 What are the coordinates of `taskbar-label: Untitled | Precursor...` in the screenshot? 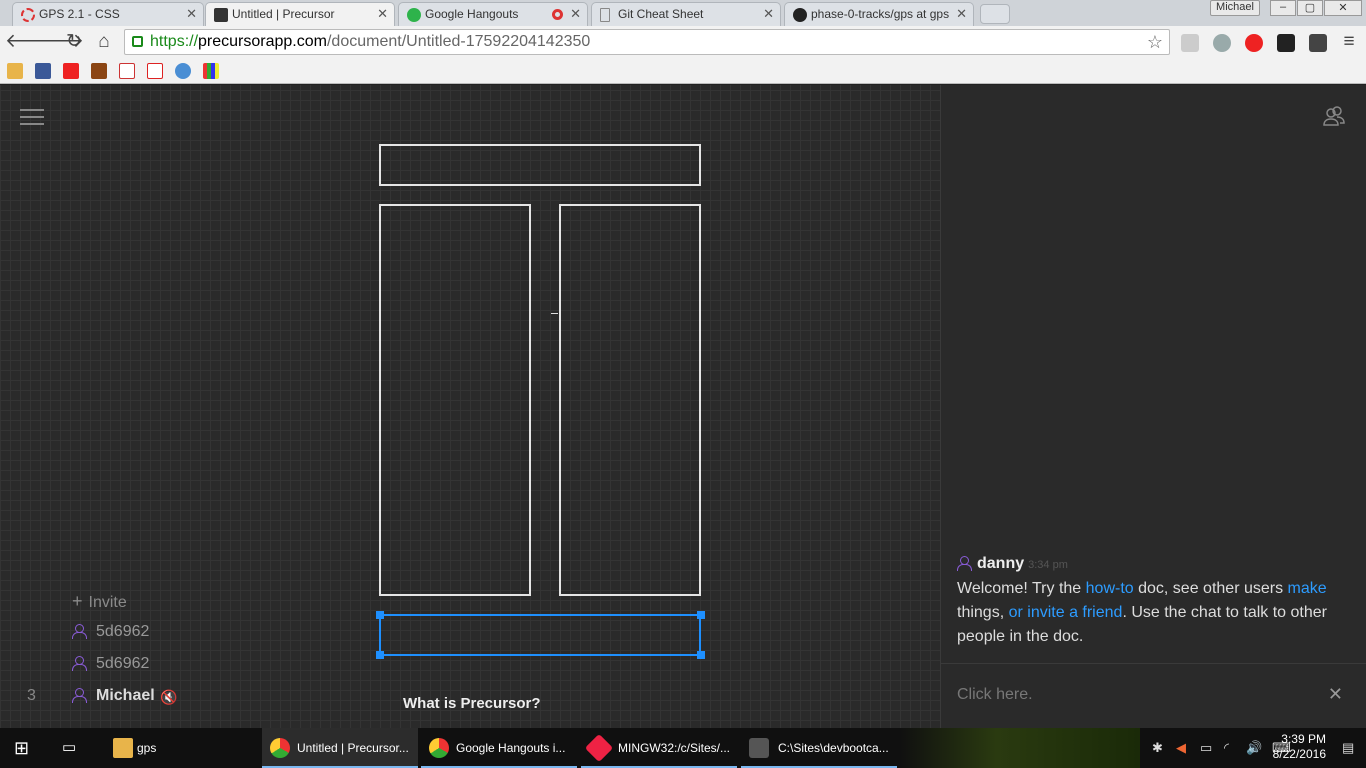 It's located at (353, 748).